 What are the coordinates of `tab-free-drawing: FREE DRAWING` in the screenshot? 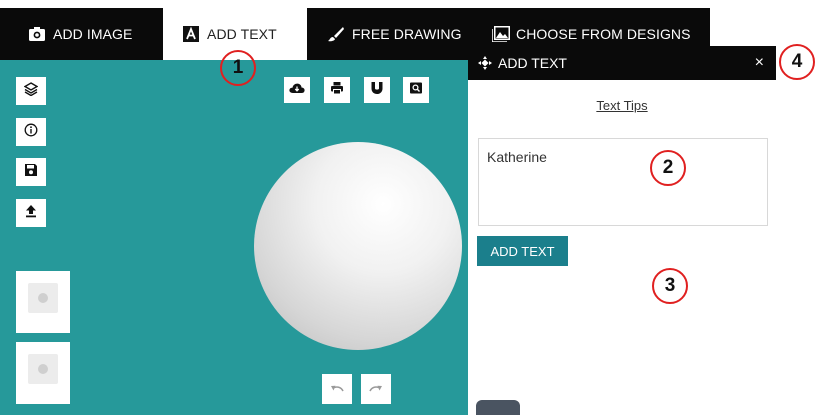 It's located at (395, 34).